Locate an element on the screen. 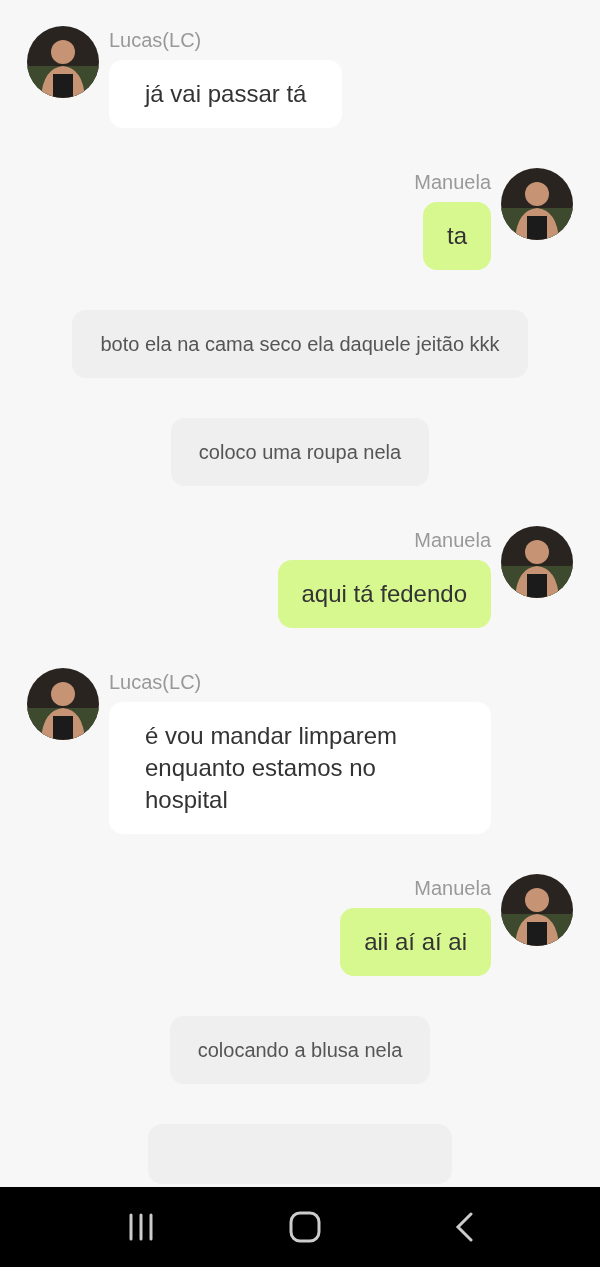 This screenshot has width=600, height=1267. message-bubble: é vou mandar limparem enquanto estamos no hospital is located at coordinates (300, 768).